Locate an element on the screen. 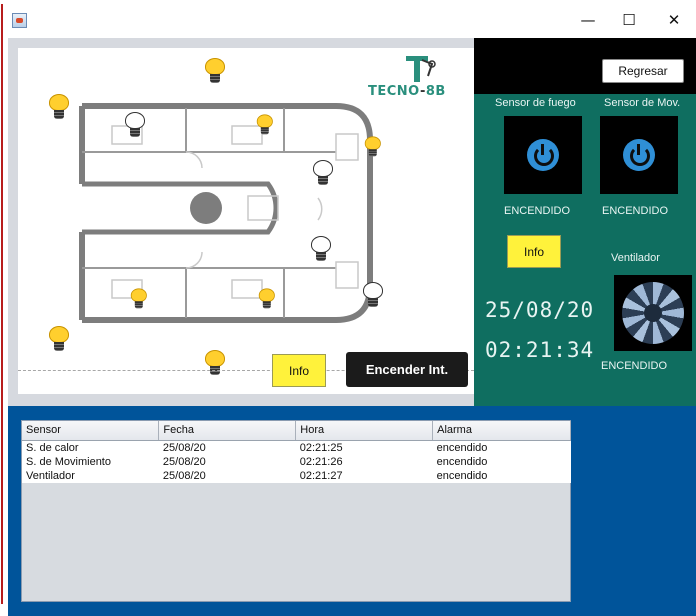 This screenshot has height=616, width=696. sensor-fuego-toggle is located at coordinates (543, 155).